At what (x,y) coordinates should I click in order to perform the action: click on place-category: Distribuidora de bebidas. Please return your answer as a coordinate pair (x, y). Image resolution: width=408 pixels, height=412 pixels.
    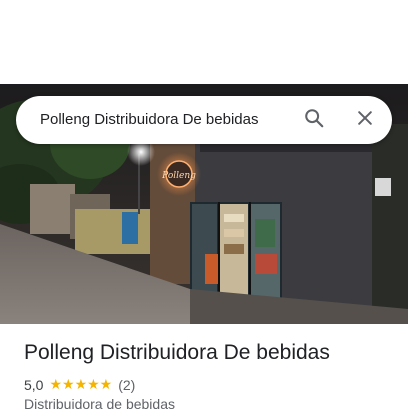
    Looking at the image, I should click on (99, 404).